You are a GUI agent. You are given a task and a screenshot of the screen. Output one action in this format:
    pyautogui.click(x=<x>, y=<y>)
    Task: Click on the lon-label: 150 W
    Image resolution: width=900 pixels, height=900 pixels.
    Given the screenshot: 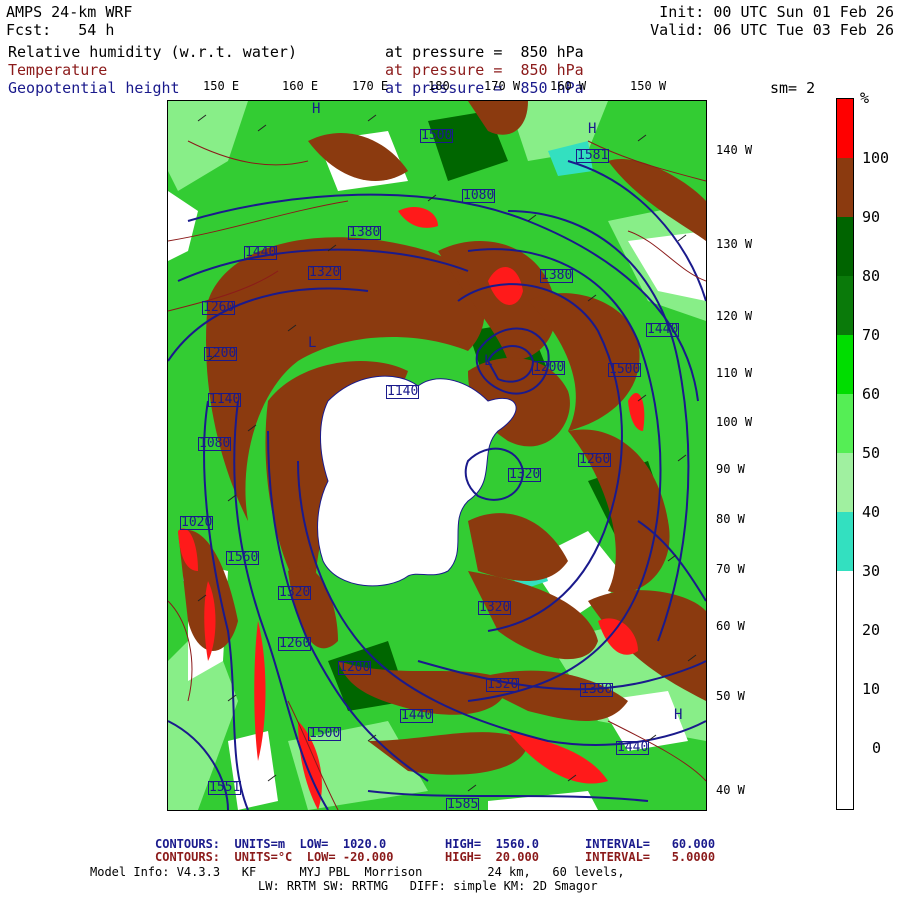 What is the action you would take?
    pyautogui.click(x=648, y=86)
    